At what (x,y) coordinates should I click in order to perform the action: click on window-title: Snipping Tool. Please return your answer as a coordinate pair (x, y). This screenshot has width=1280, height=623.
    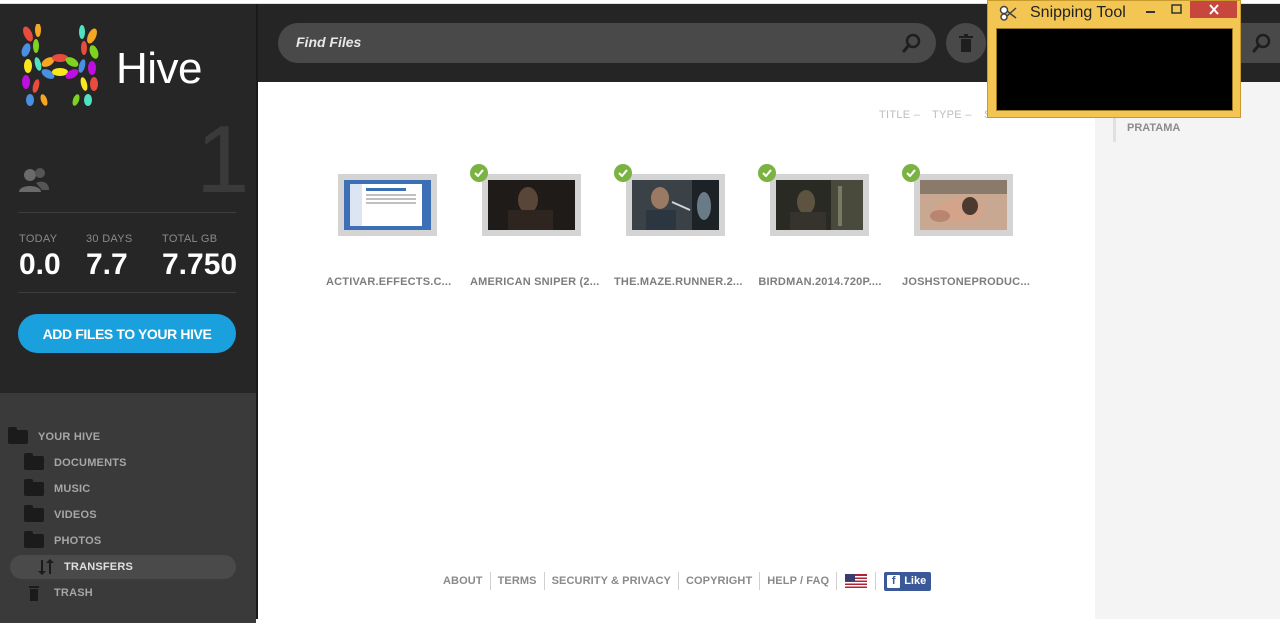
    Looking at the image, I should click on (1078, 12).